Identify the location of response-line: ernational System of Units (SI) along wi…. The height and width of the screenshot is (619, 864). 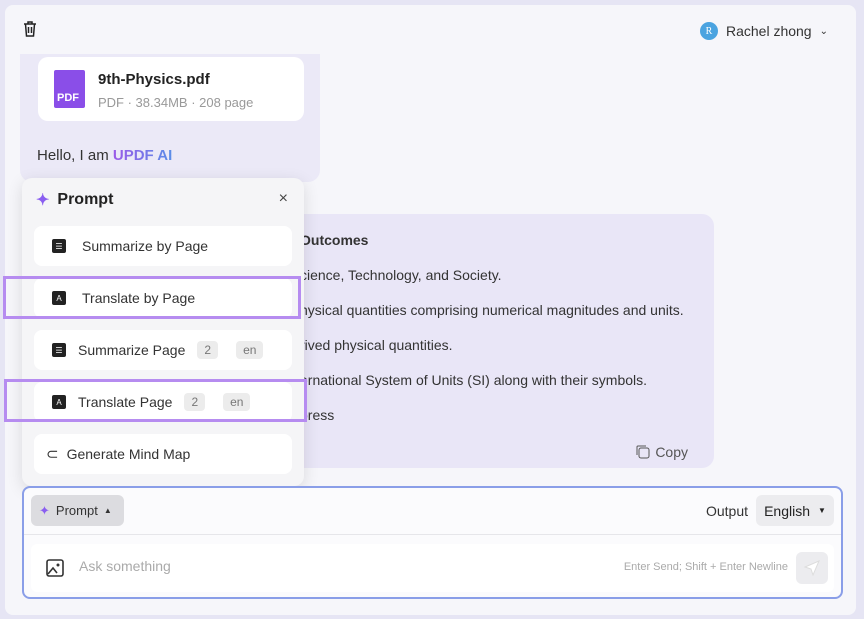
(474, 380).